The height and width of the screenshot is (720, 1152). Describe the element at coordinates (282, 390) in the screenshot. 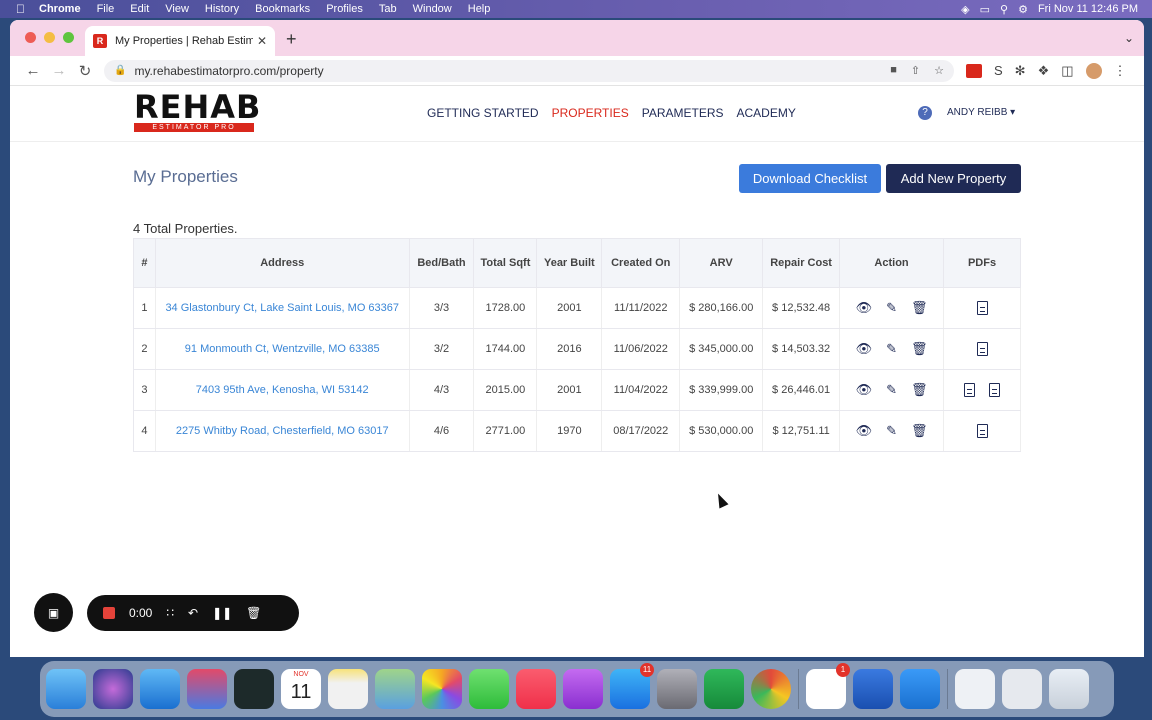

I see `address-link: 7403 95th Ave, Kenosha, WI 53142` at that location.